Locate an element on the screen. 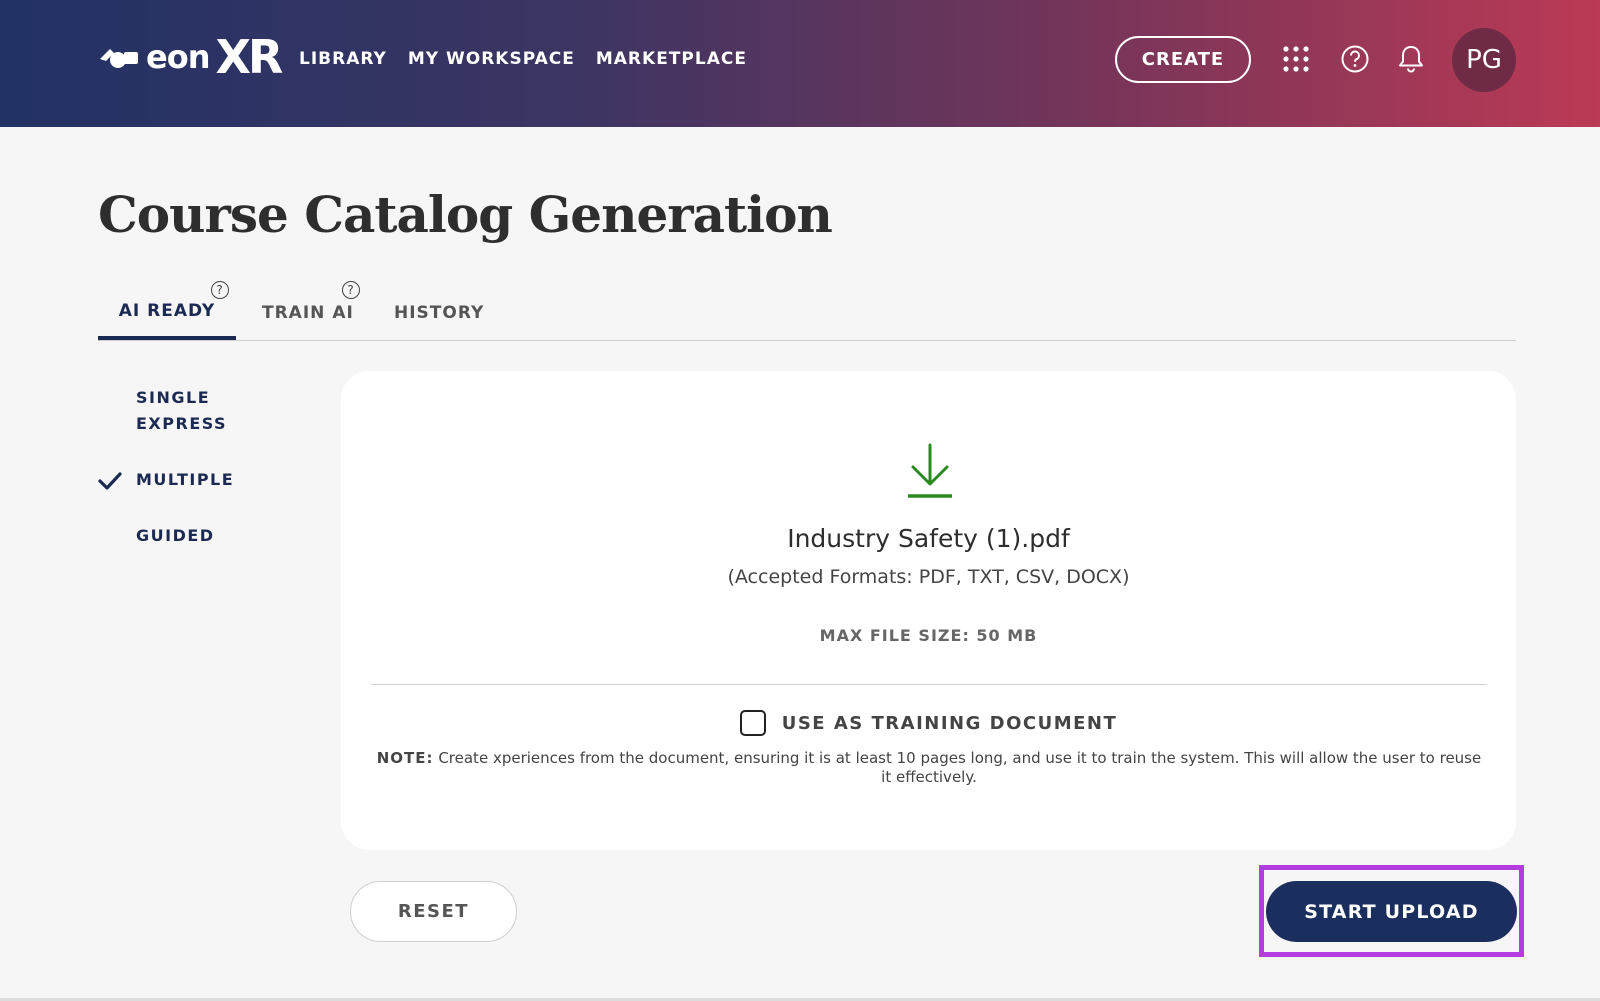 The image size is (1600, 1001). bell-icon is located at coordinates (1411, 59).